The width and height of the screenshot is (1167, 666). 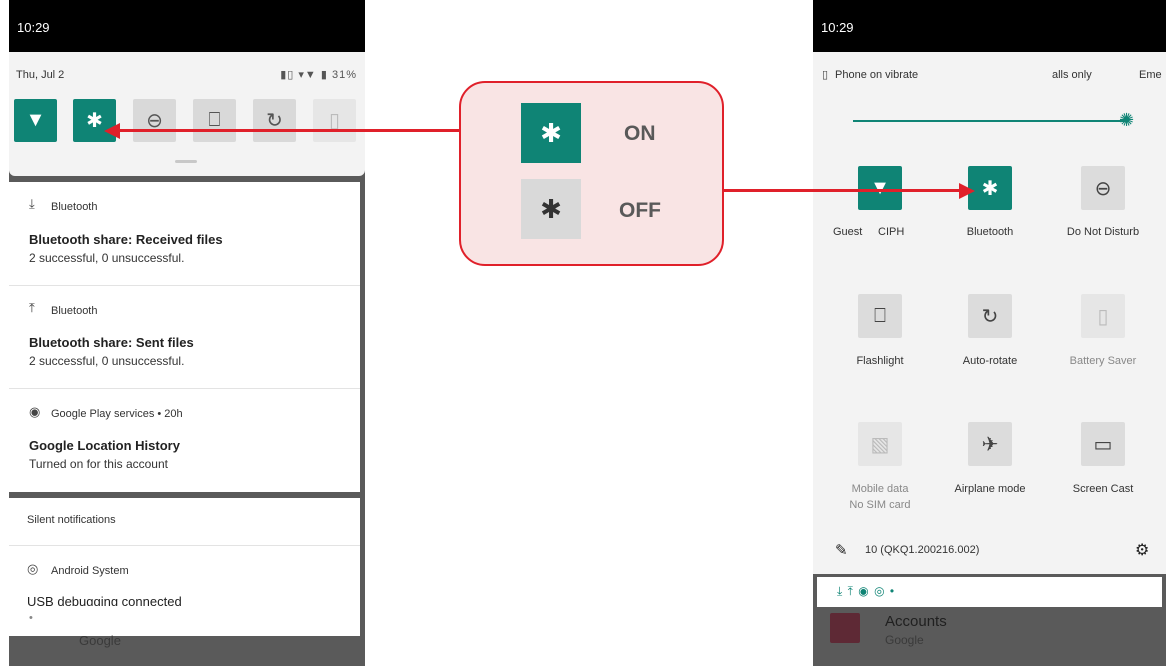 I want to click on on-label: ON, so click(x=640, y=133).